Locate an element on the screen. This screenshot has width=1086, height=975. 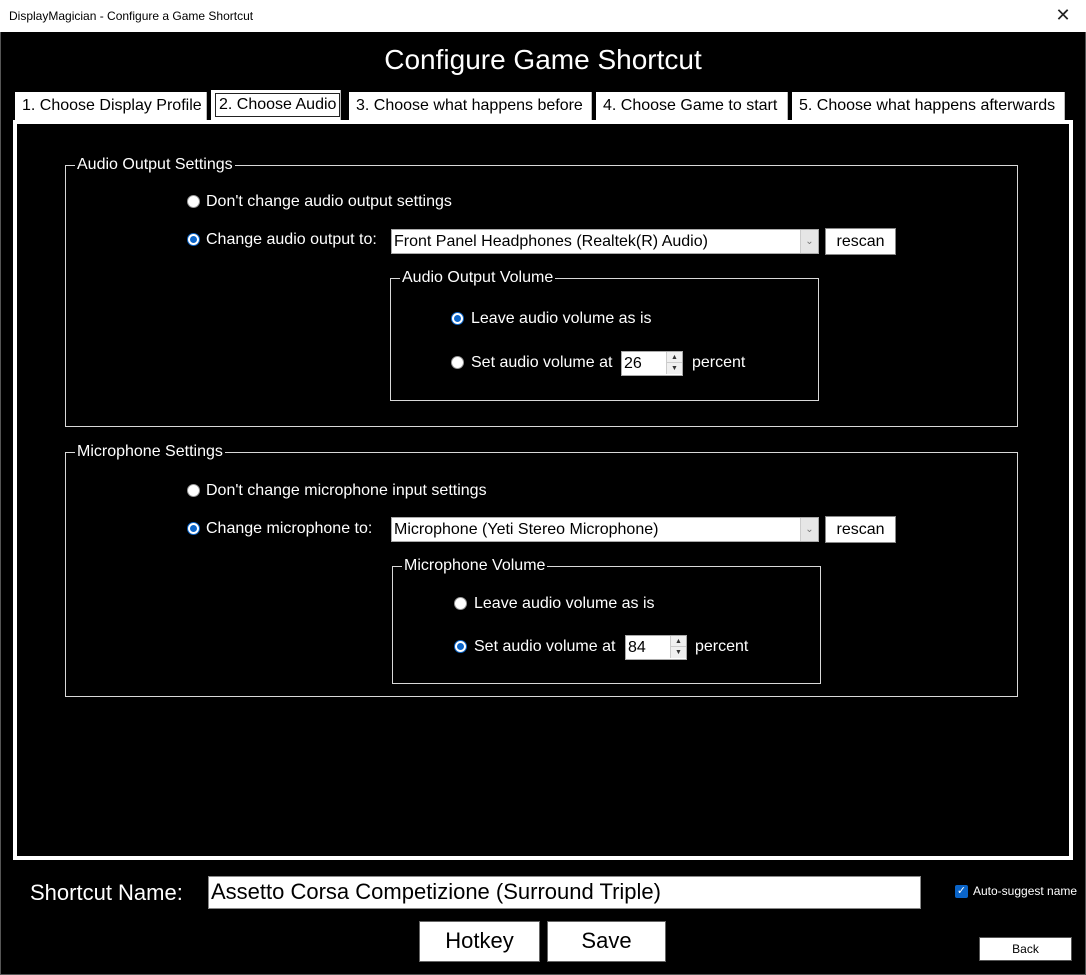
tab-label: 4. Choose Game to start is located at coordinates (690, 105).